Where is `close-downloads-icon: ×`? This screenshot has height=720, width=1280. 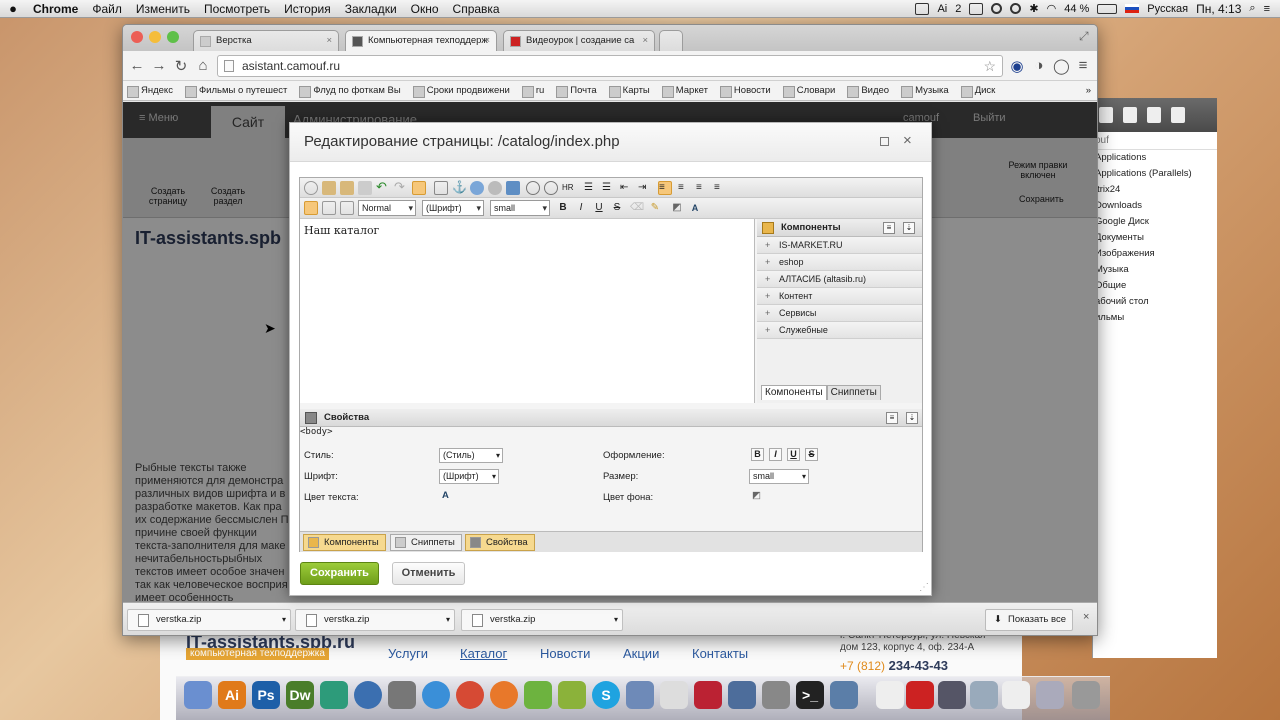
close-downloads-icon: × is located at coordinates (1086, 617).